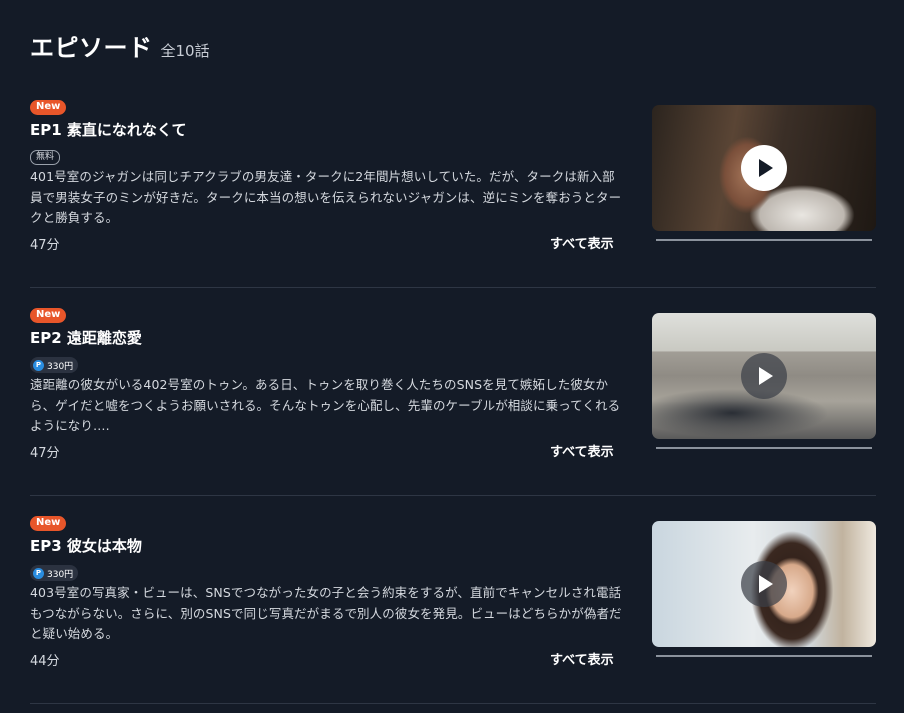 The width and height of the screenshot is (904, 713). I want to click on episode-count: 全10話, so click(185, 51).